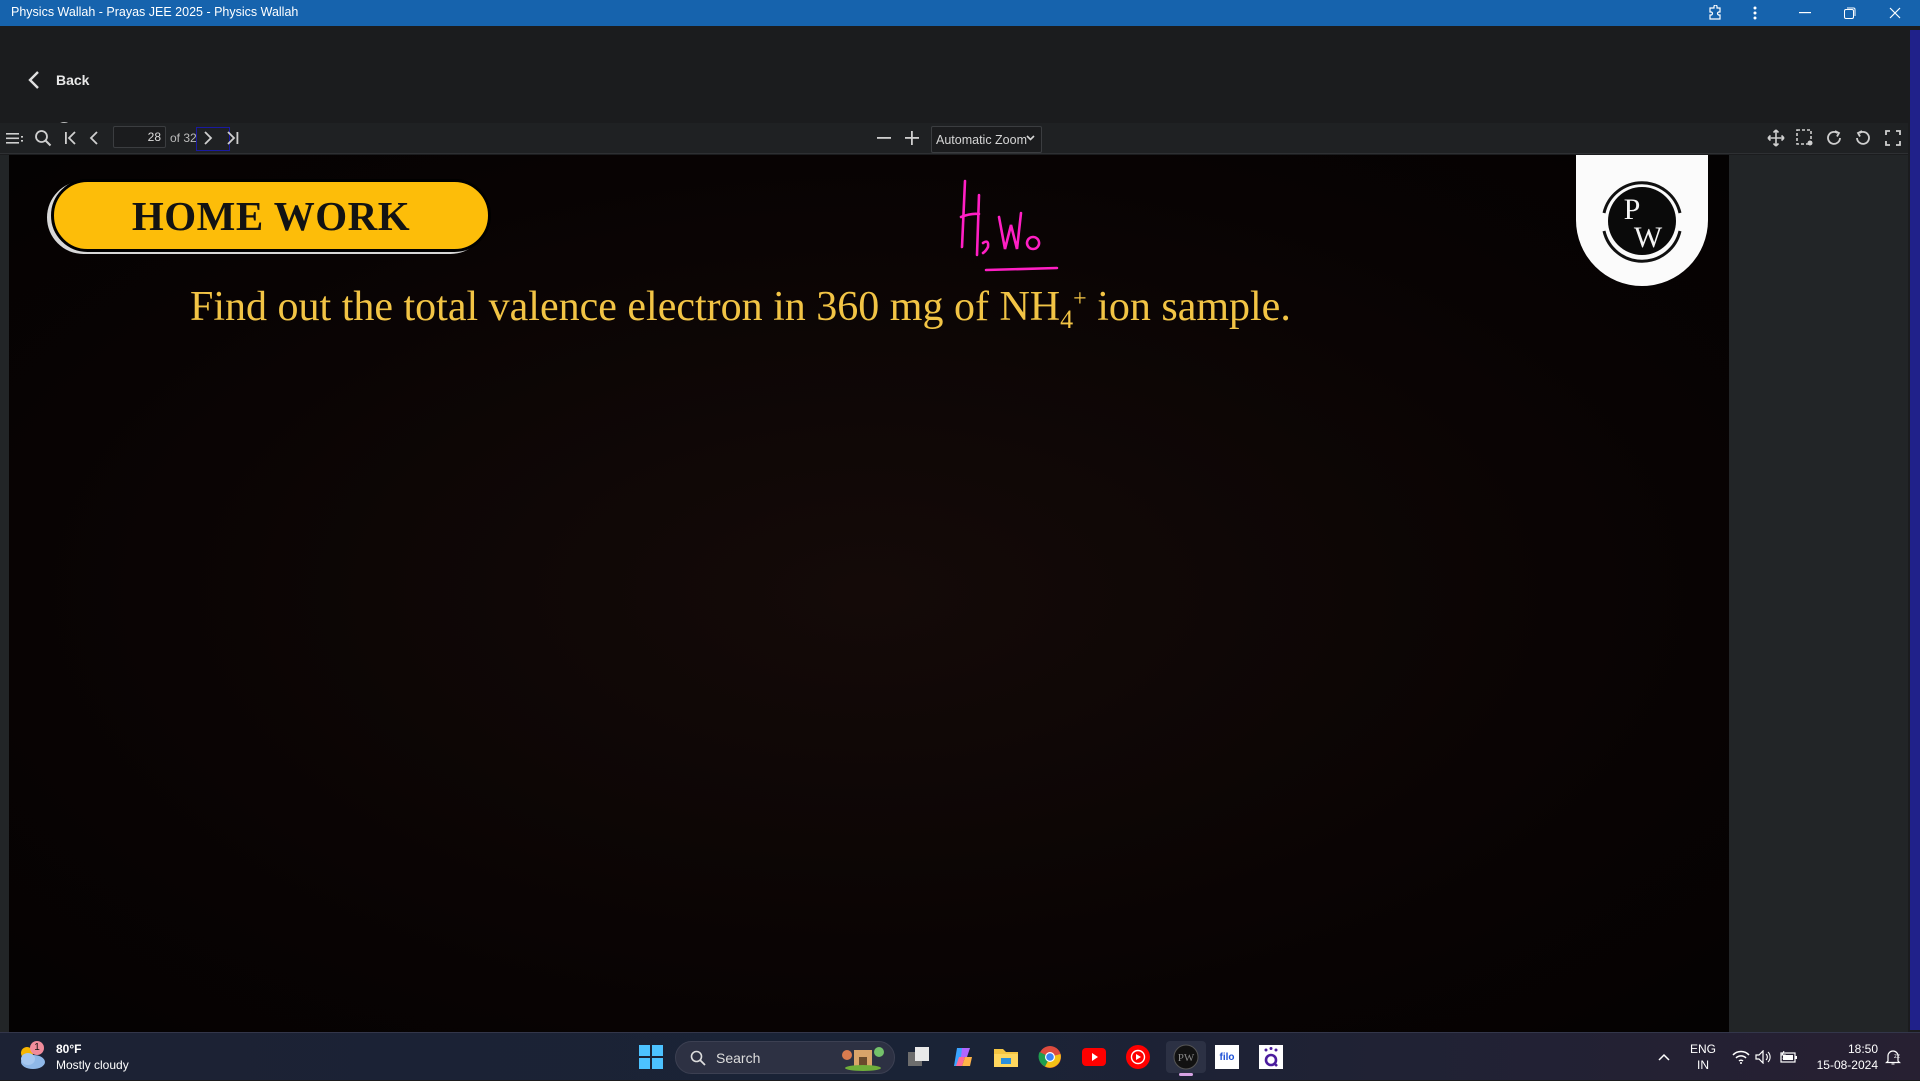 Image resolution: width=1920 pixels, height=1081 pixels. I want to click on filo-icon: filo, so click(1227, 1057).